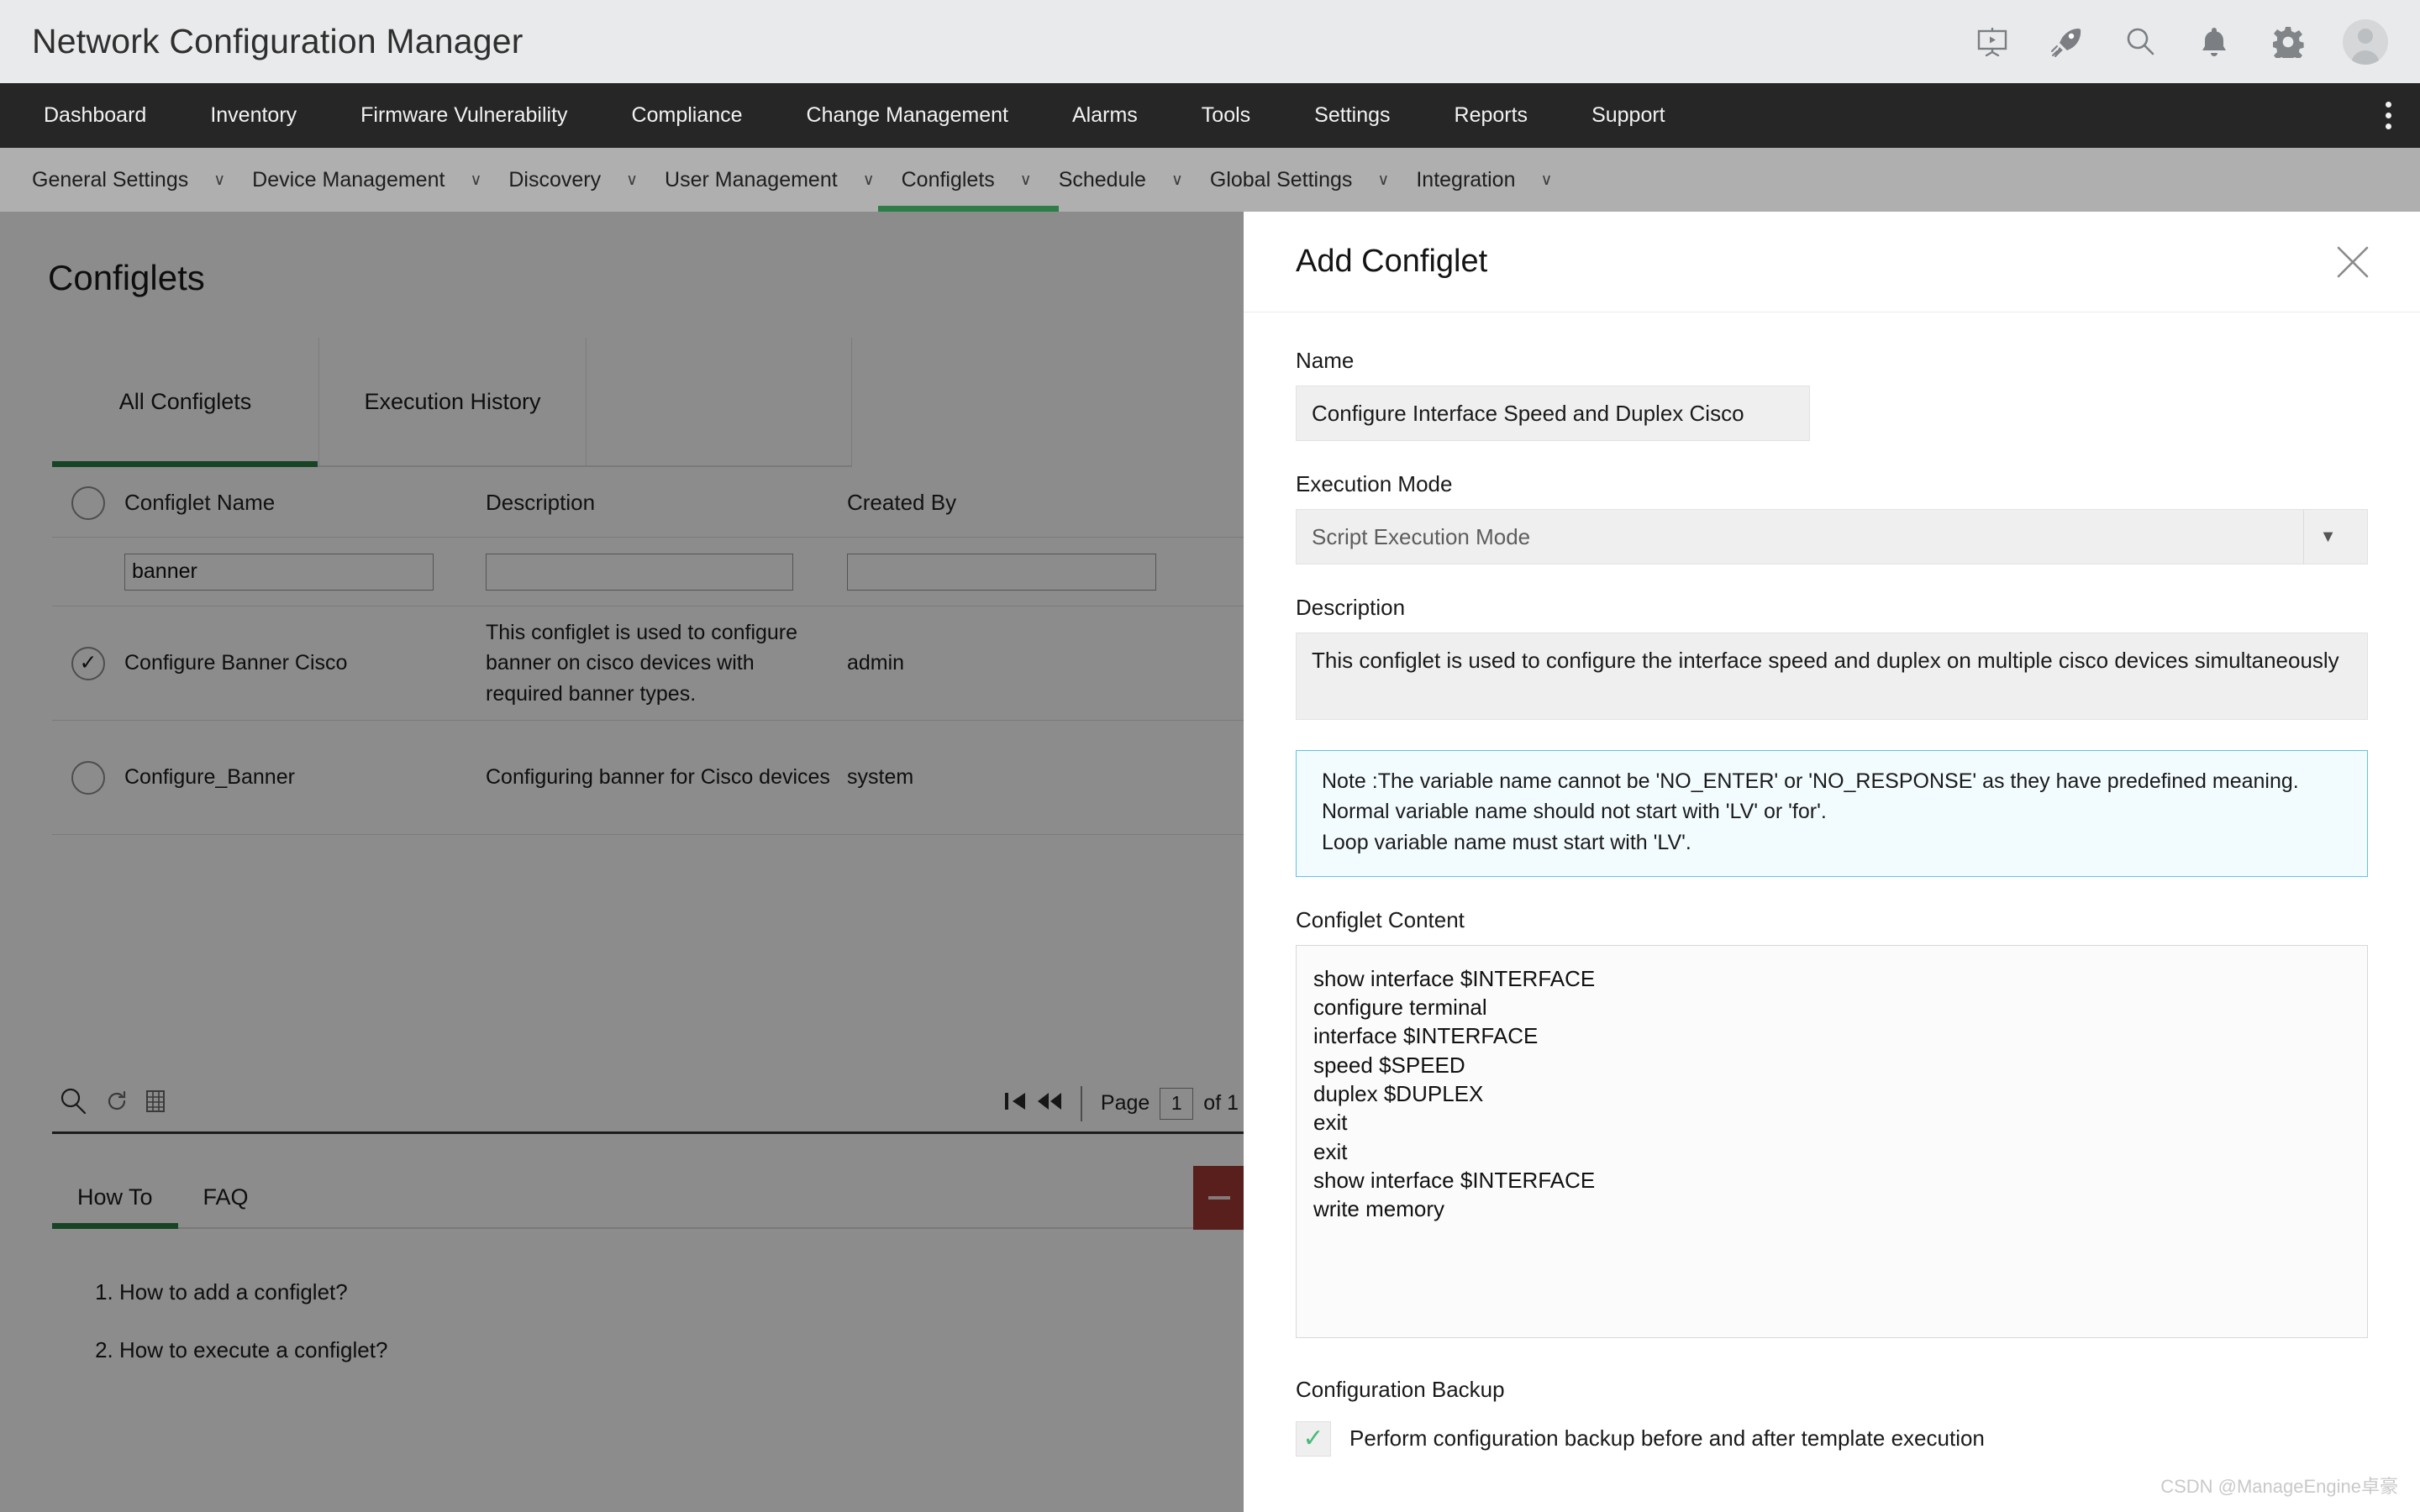 Image resolution: width=2420 pixels, height=1512 pixels. I want to click on execution-mode-select: Script Execution Mode ▼, so click(1832, 536).